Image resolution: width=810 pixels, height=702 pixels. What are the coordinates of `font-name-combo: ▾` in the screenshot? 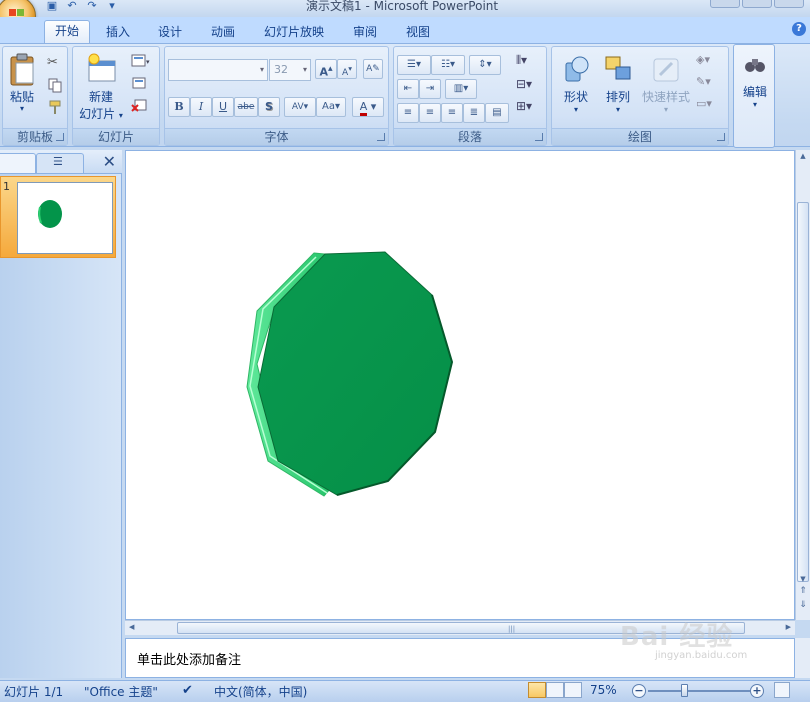 It's located at (218, 70).